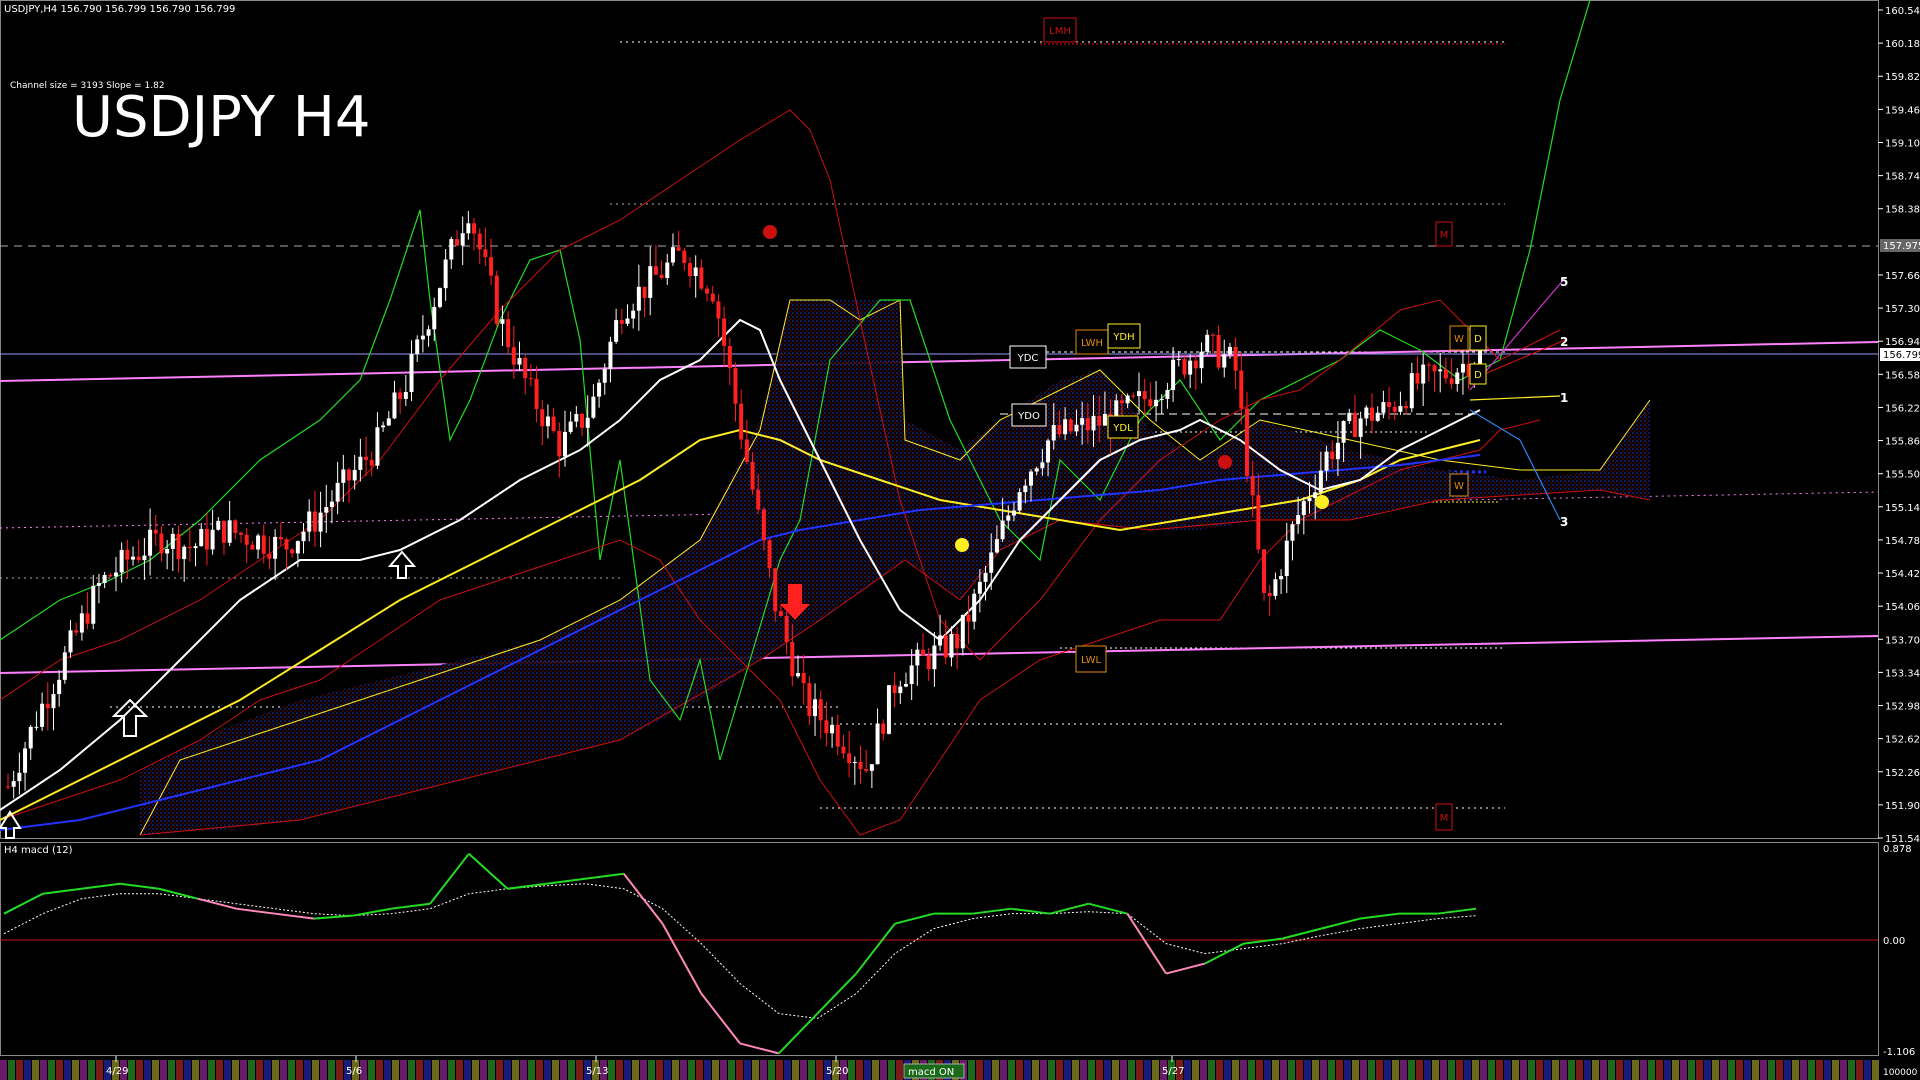 This screenshot has height=1080, width=1920. I want to click on macd-axis-bottom: -1.106, so click(1899, 1052).